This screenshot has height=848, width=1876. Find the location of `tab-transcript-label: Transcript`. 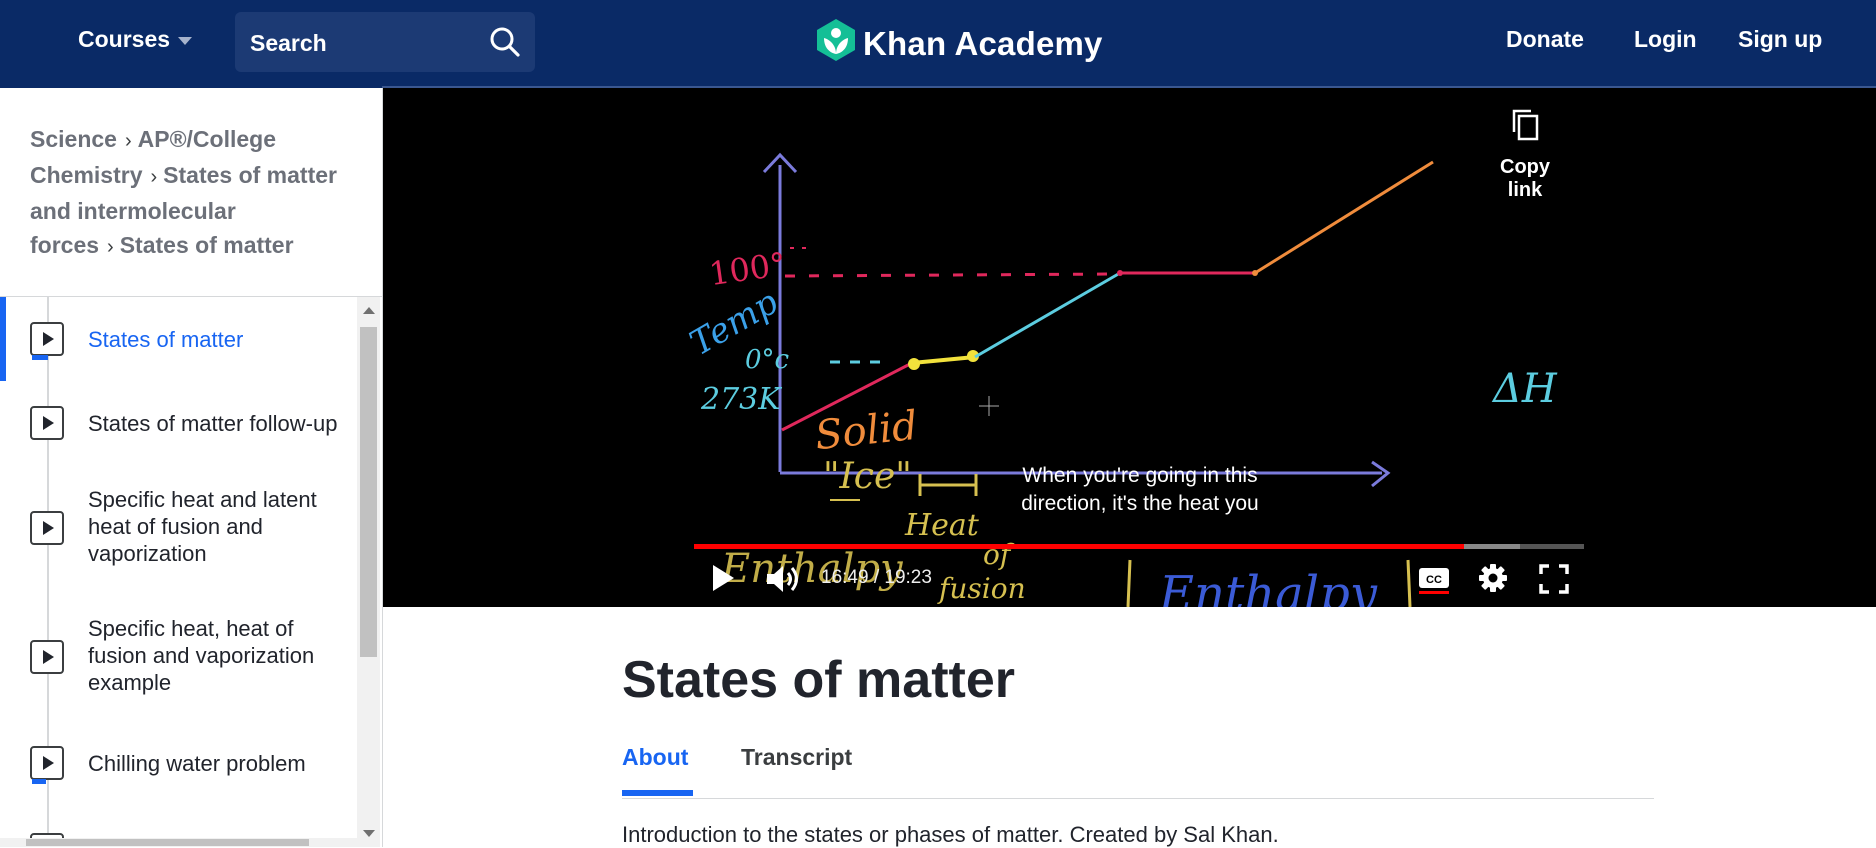

tab-transcript-label: Transcript is located at coordinates (797, 757).